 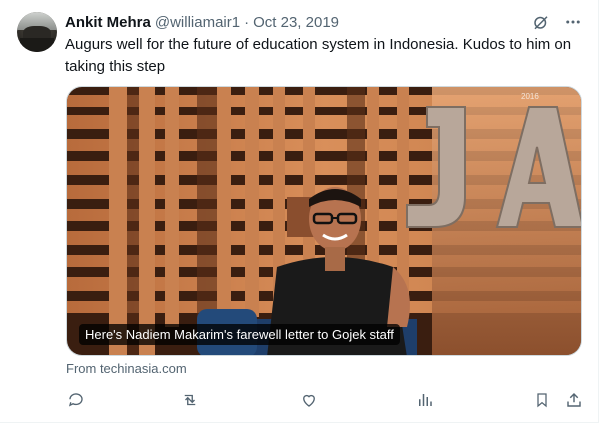 I want to click on author-handle: @williamair1, so click(x=197, y=22).